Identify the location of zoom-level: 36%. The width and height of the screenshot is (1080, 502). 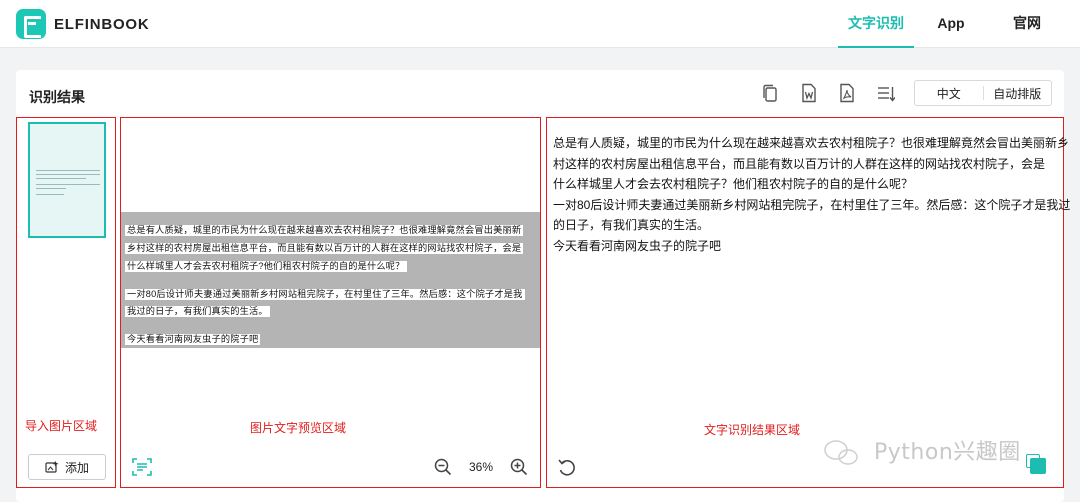
(481, 467).